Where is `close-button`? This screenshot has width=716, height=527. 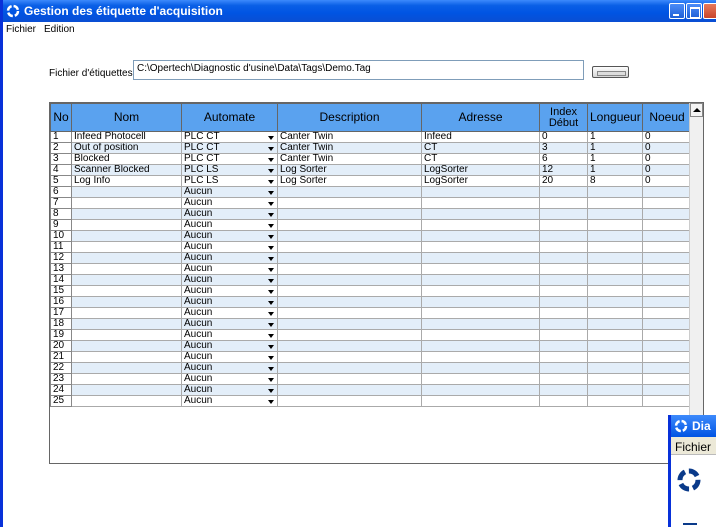 close-button is located at coordinates (709, 11).